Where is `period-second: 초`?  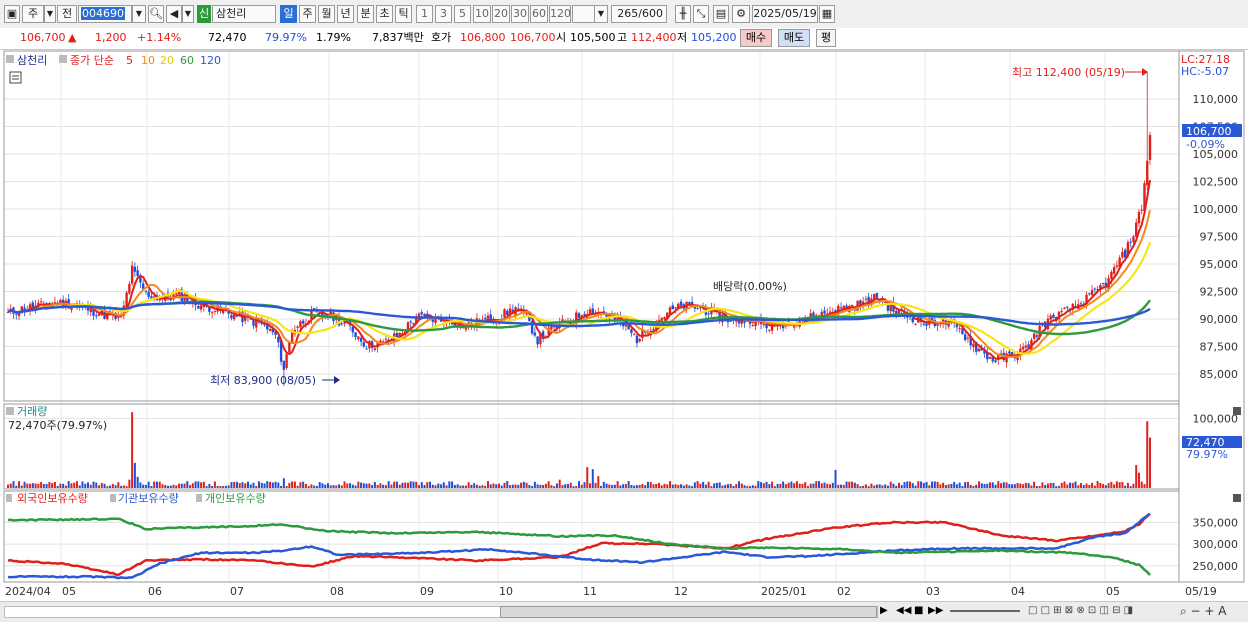 period-second: 초 is located at coordinates (384, 14).